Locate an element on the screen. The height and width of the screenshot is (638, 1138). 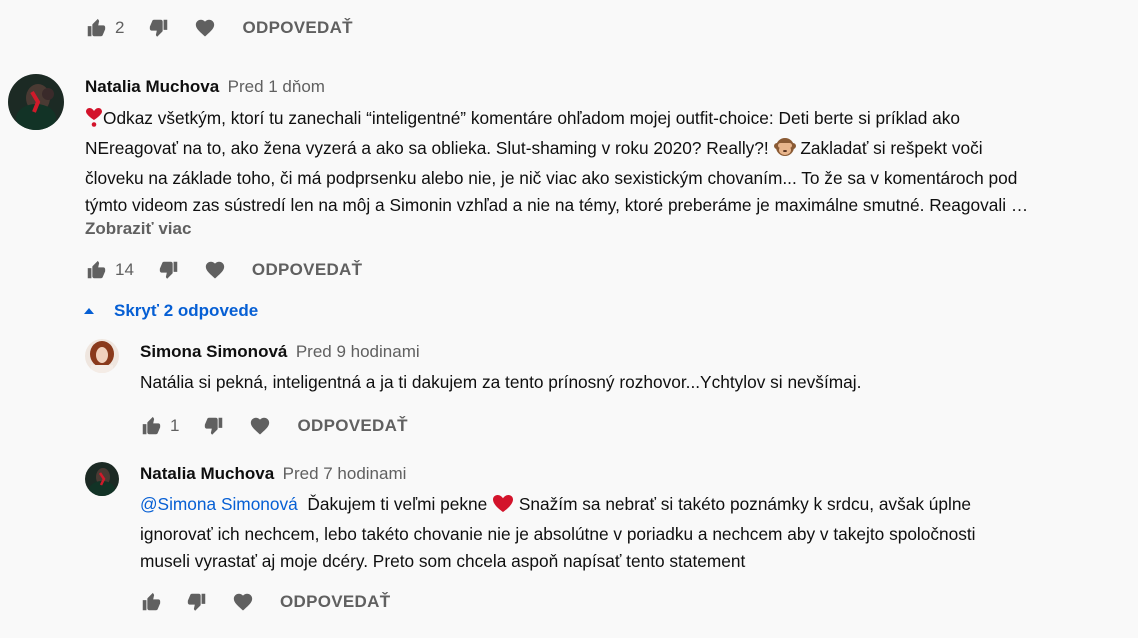
like-count: 2 is located at coordinates (120, 27).